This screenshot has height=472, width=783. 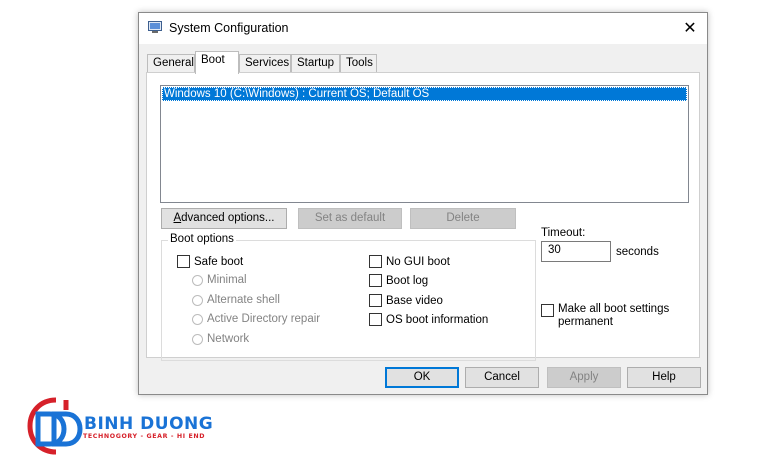 What do you see at coordinates (149, 424) in the screenshot?
I see `logo-title: BINH DUONG` at bounding box center [149, 424].